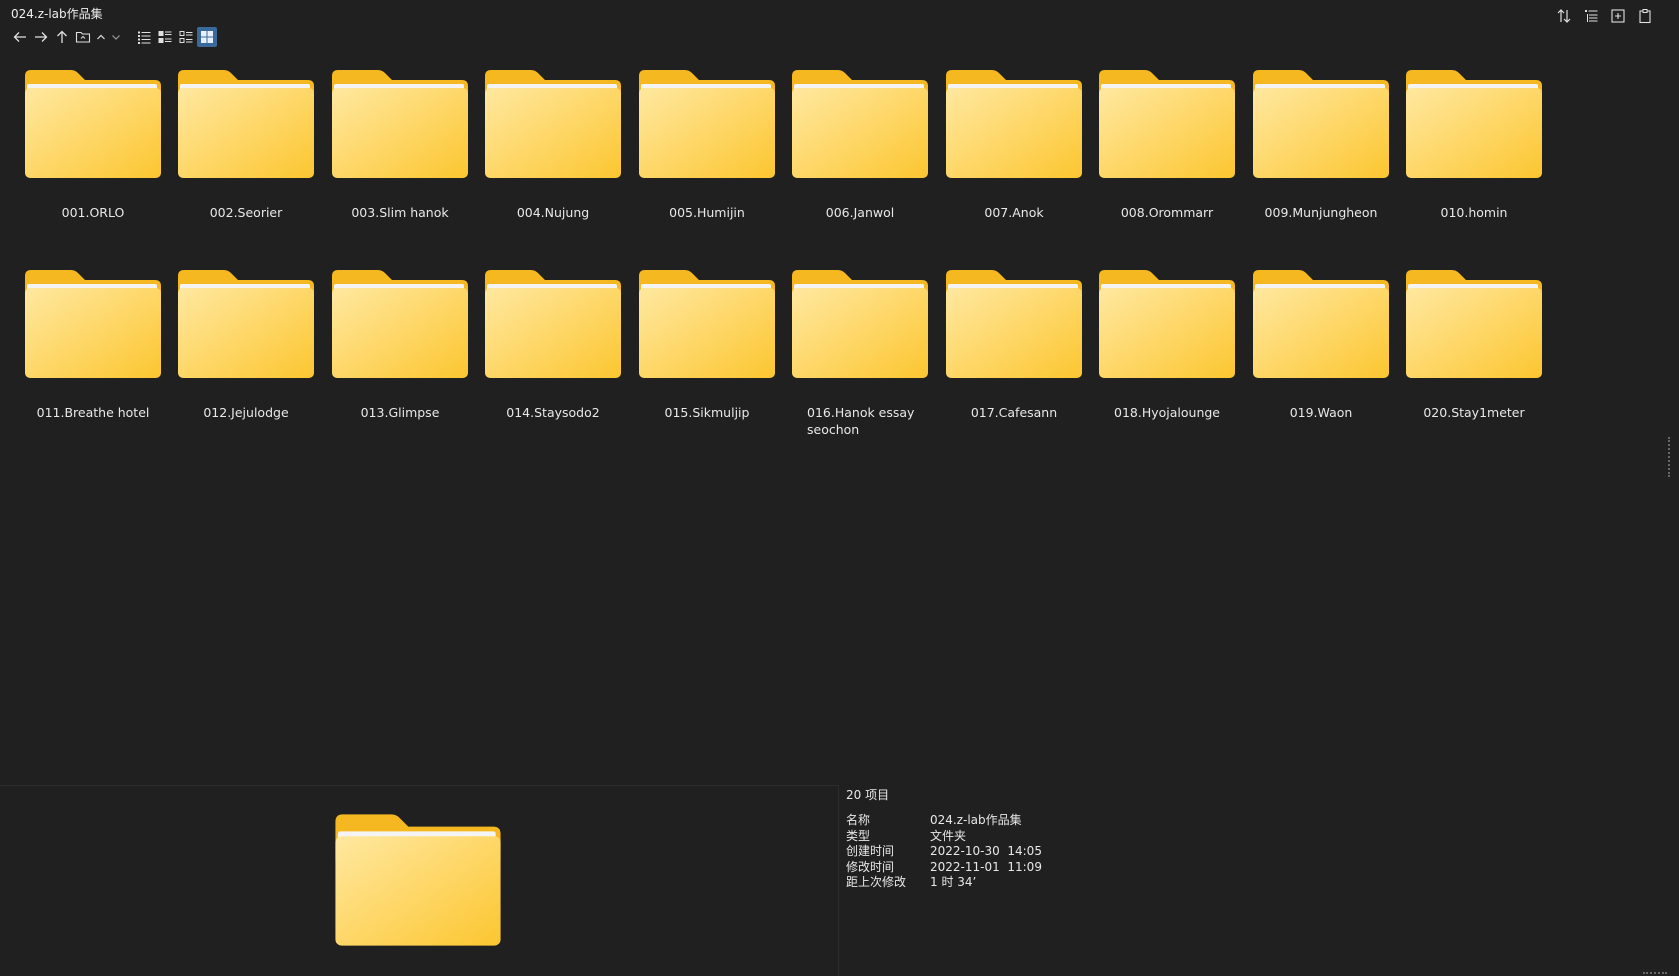 The image size is (1679, 976). I want to click on folder-item: 010.homin, so click(1474, 144).